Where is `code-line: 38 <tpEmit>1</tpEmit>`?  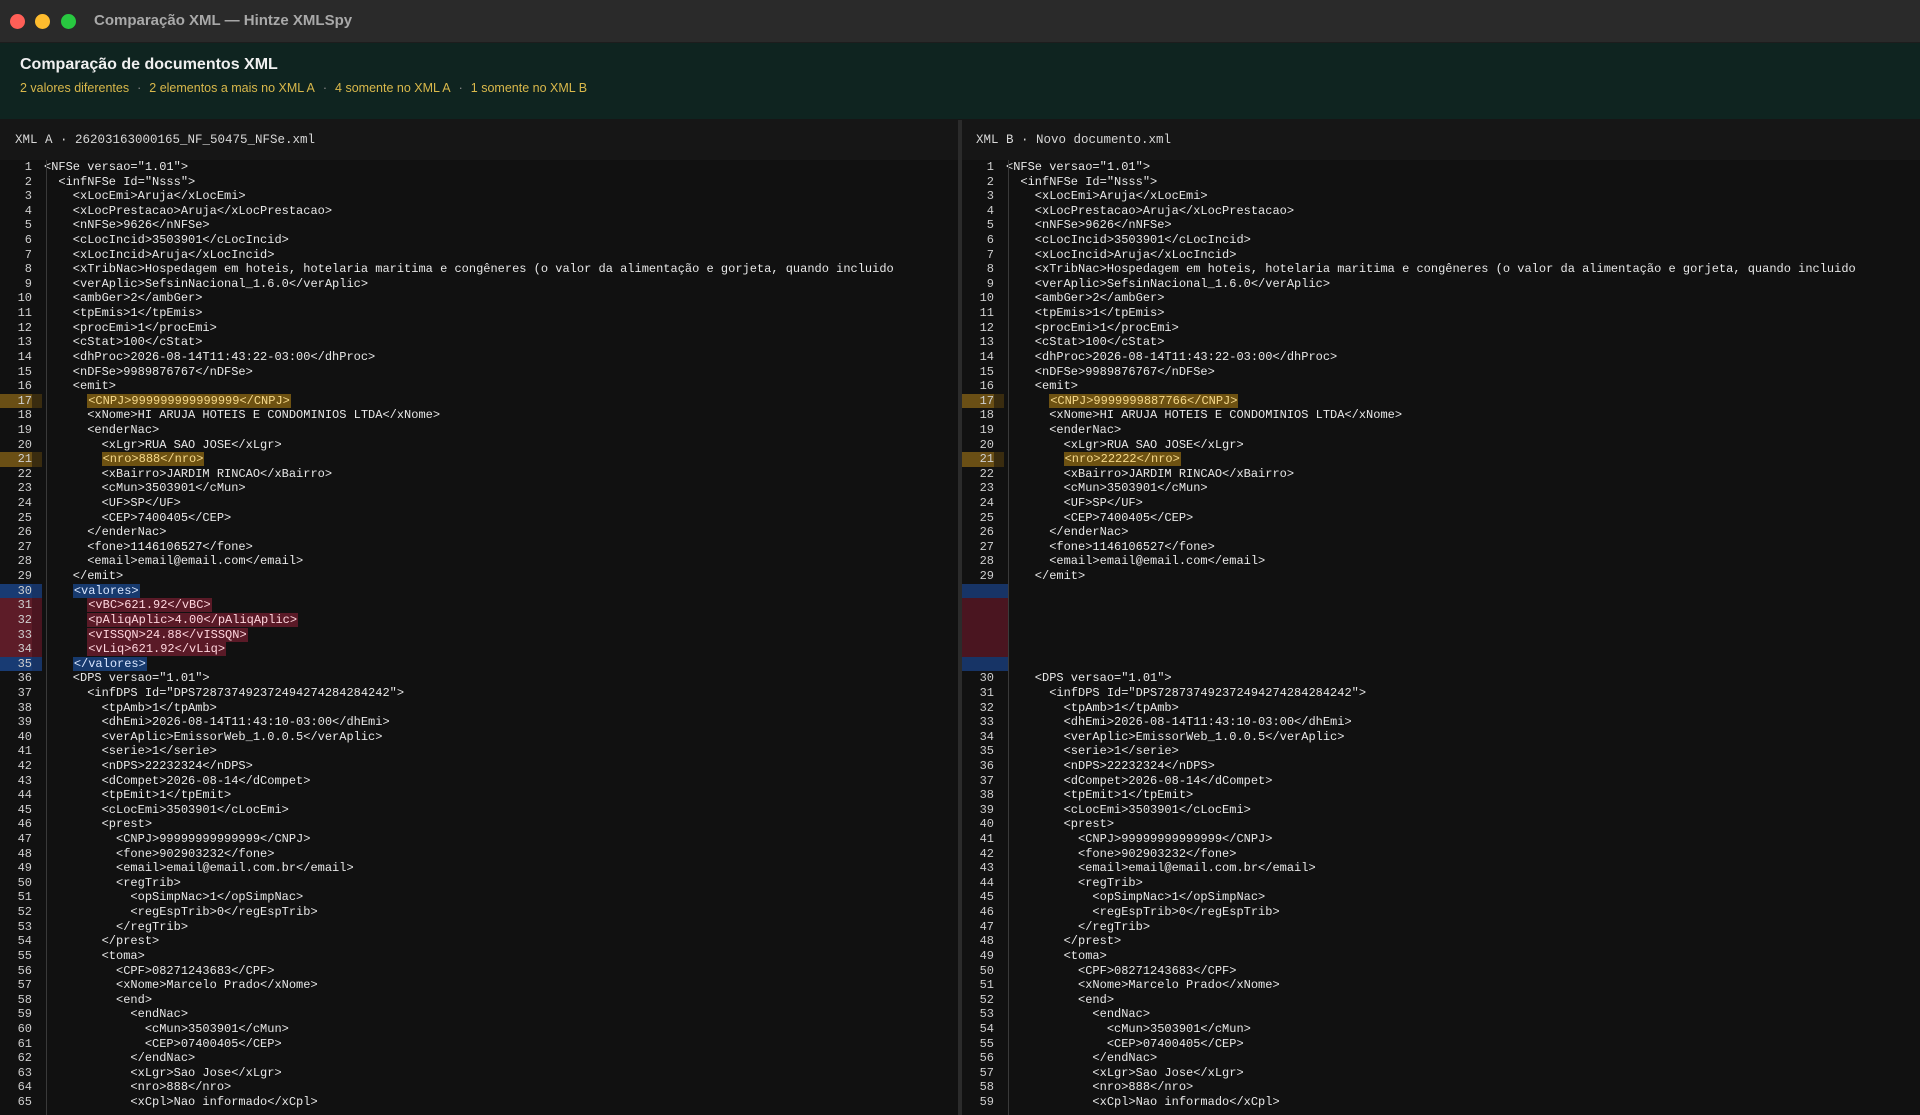 code-line: 38 <tpEmit>1</tpEmit> is located at coordinates (1441, 795).